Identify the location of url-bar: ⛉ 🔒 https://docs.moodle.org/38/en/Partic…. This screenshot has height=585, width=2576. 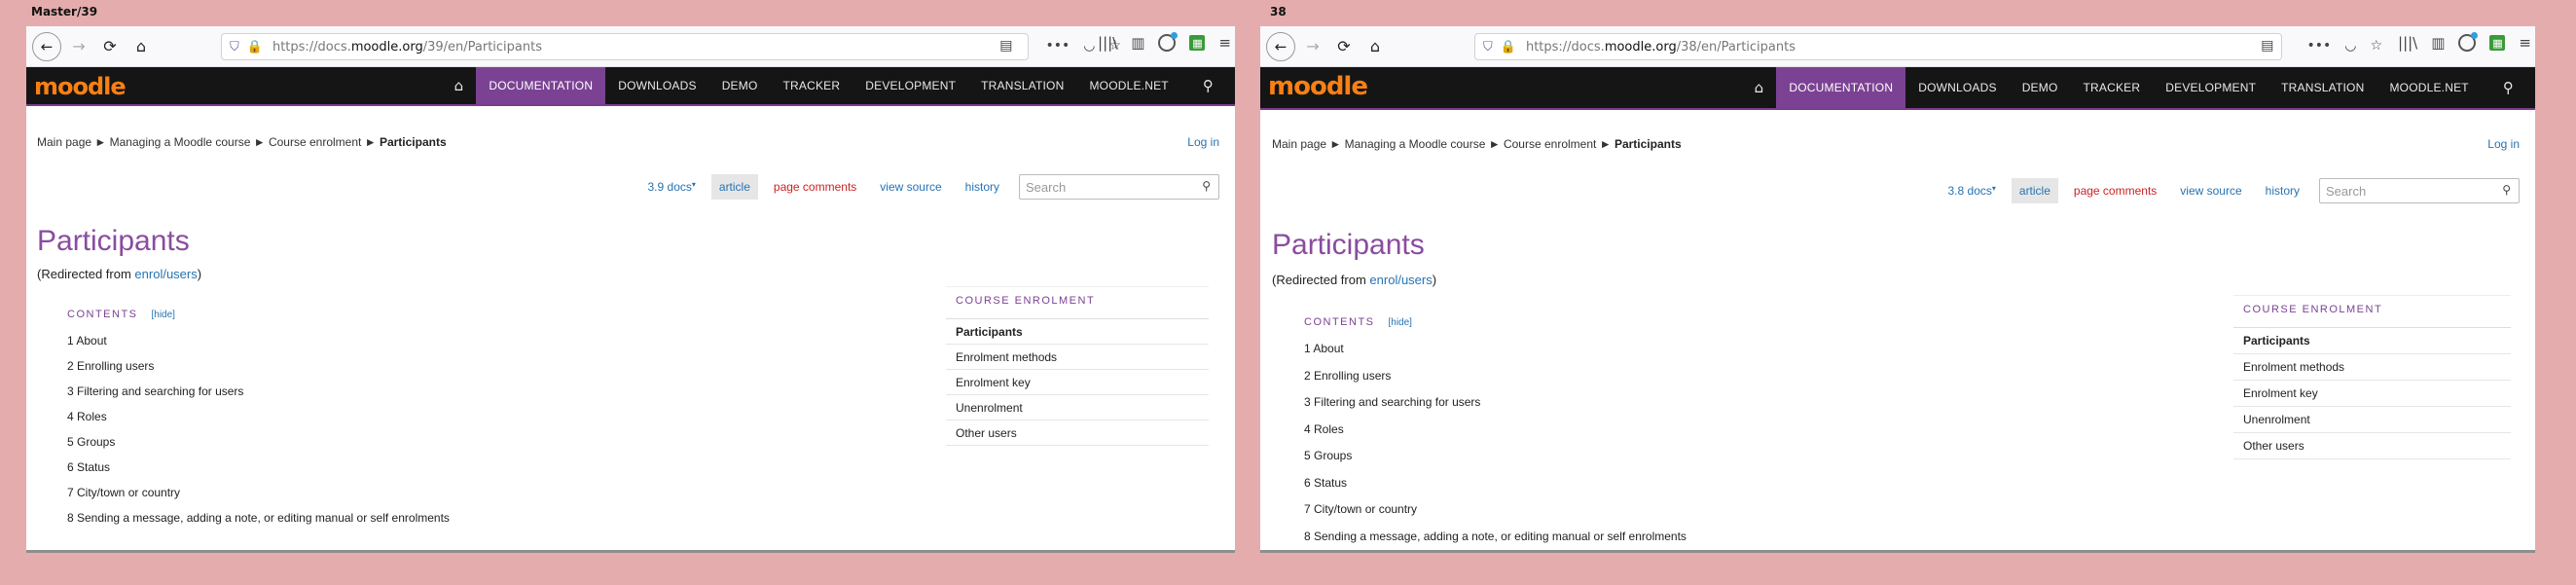
(1928, 46).